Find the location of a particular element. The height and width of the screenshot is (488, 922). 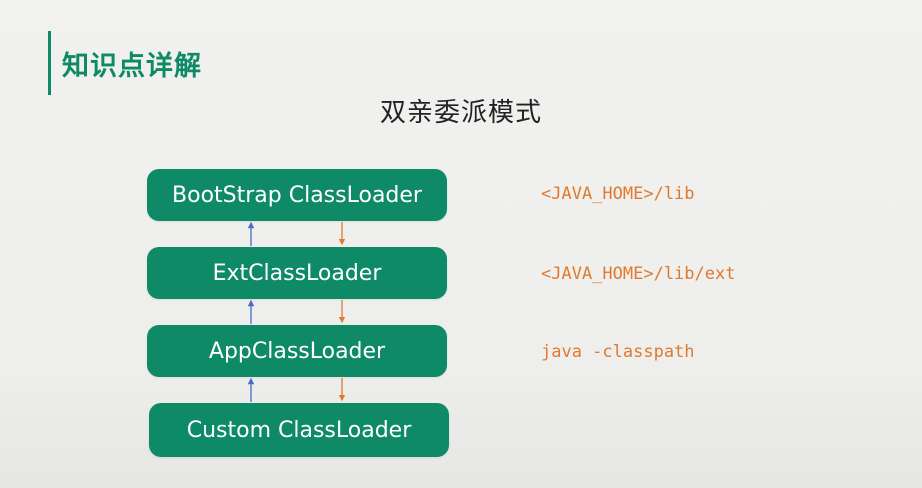

app-path-label: java -classpath is located at coordinates (618, 352).